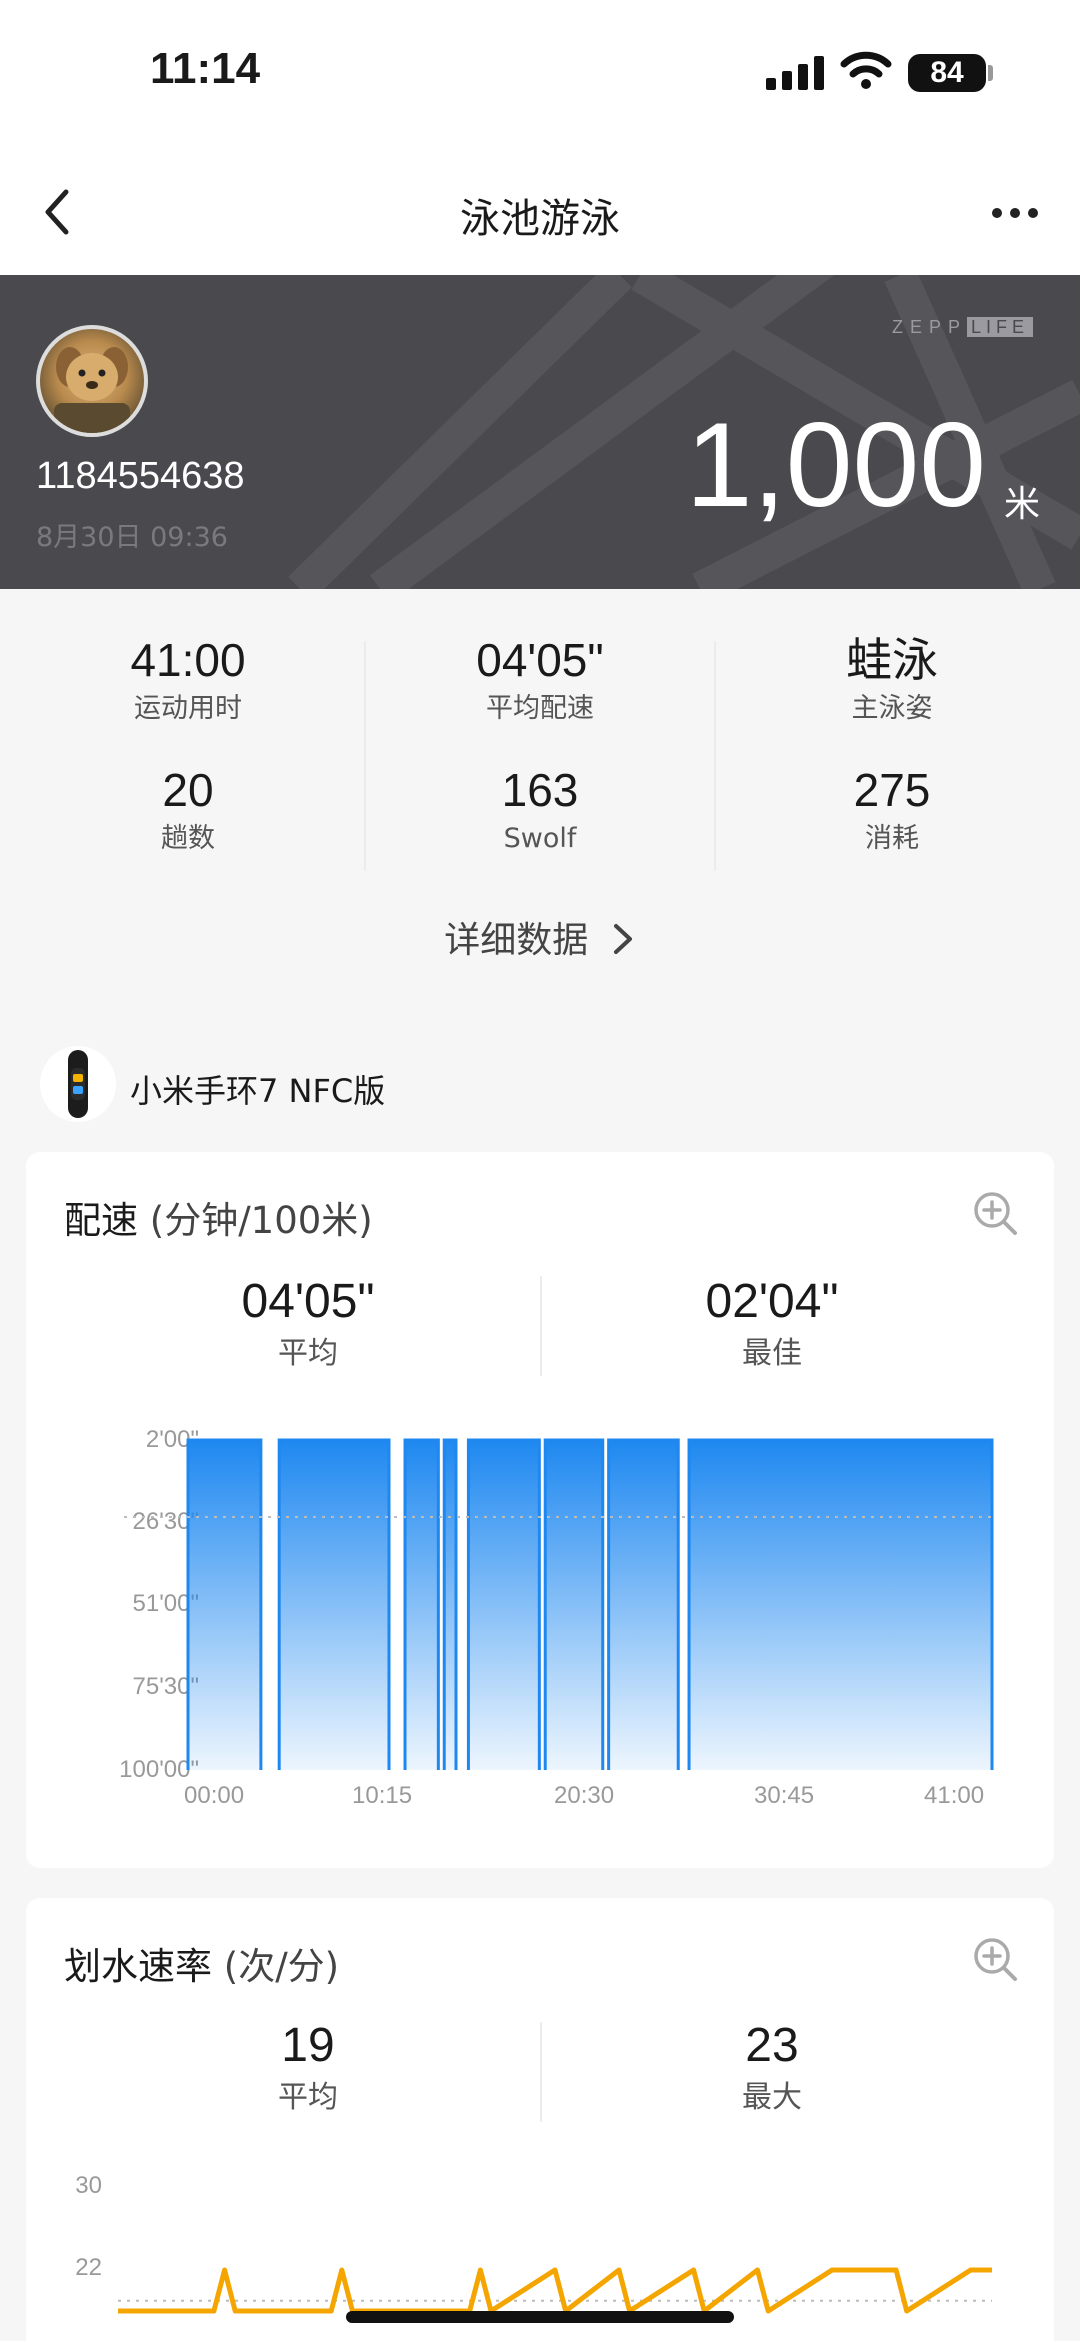 The image size is (1080, 2341). Describe the element at coordinates (188, 838) in the screenshot. I see `stat-label: 趟数` at that location.